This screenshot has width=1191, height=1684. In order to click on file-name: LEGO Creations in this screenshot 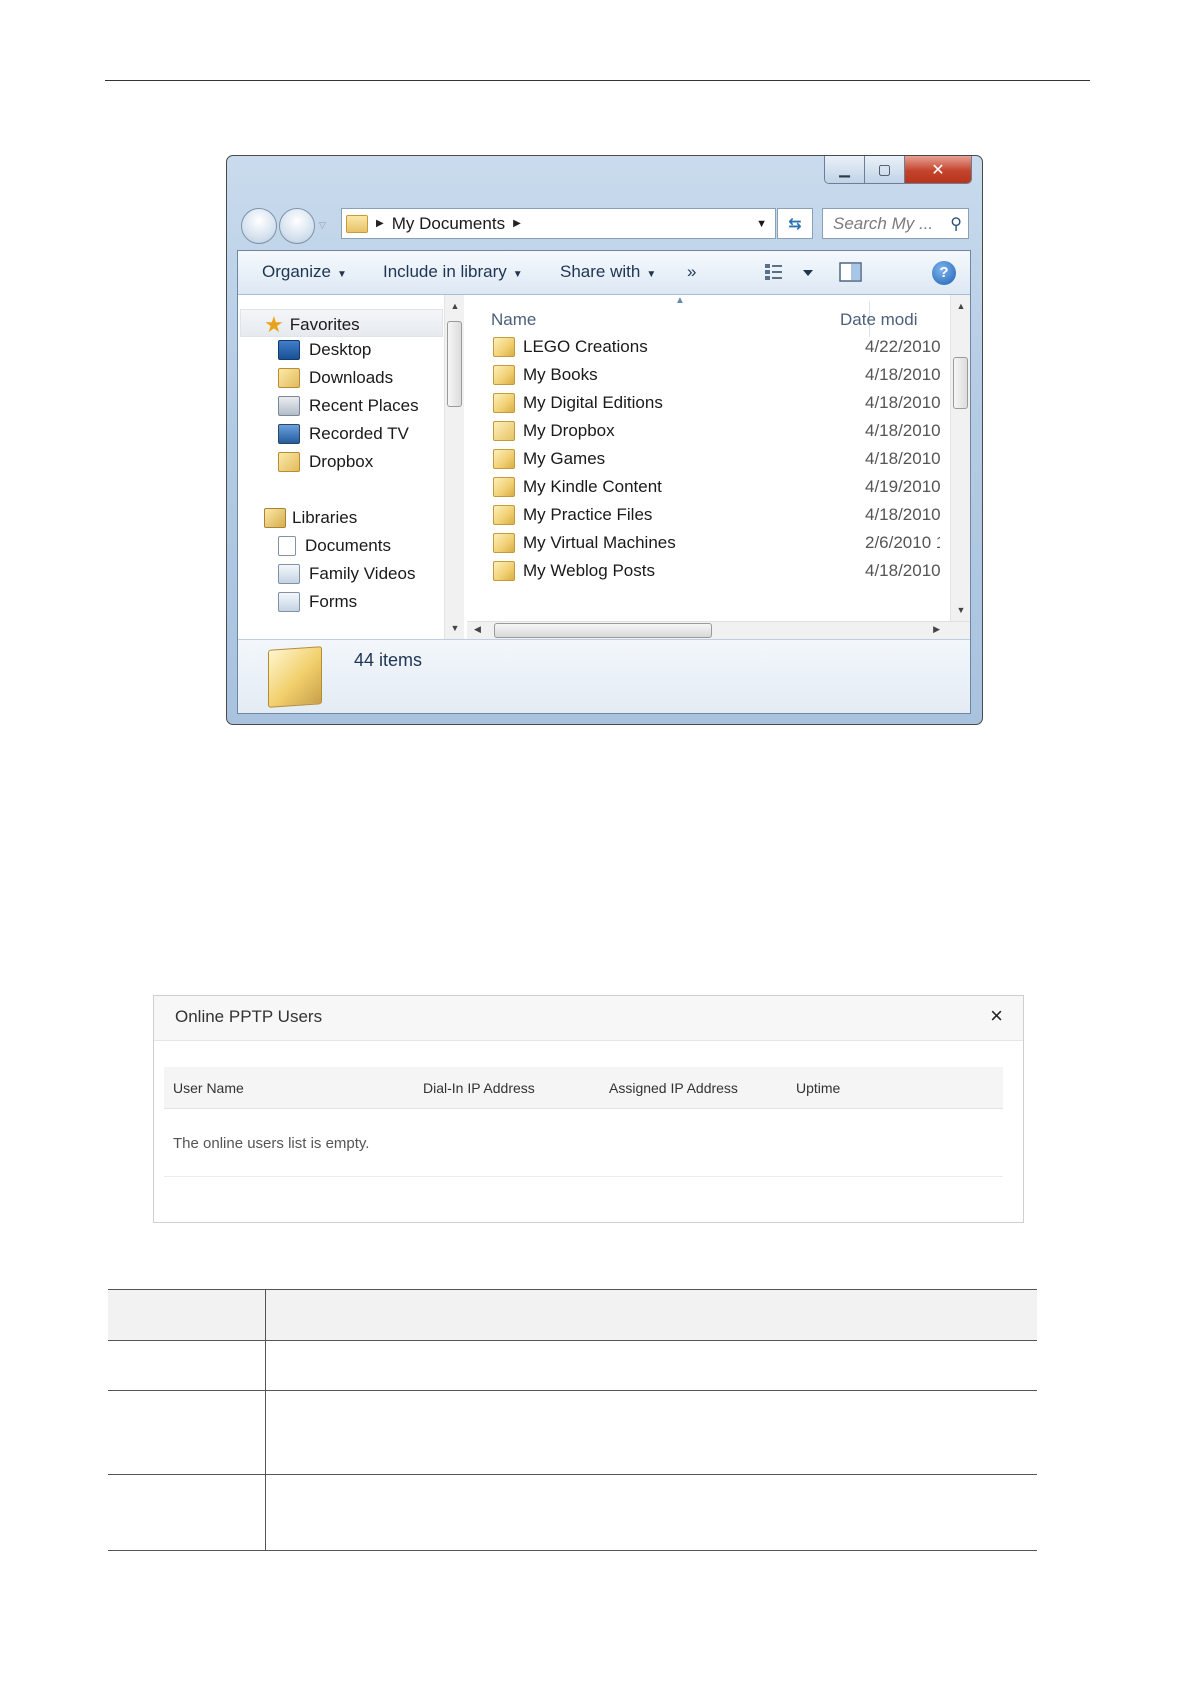, I will do `click(585, 346)`.